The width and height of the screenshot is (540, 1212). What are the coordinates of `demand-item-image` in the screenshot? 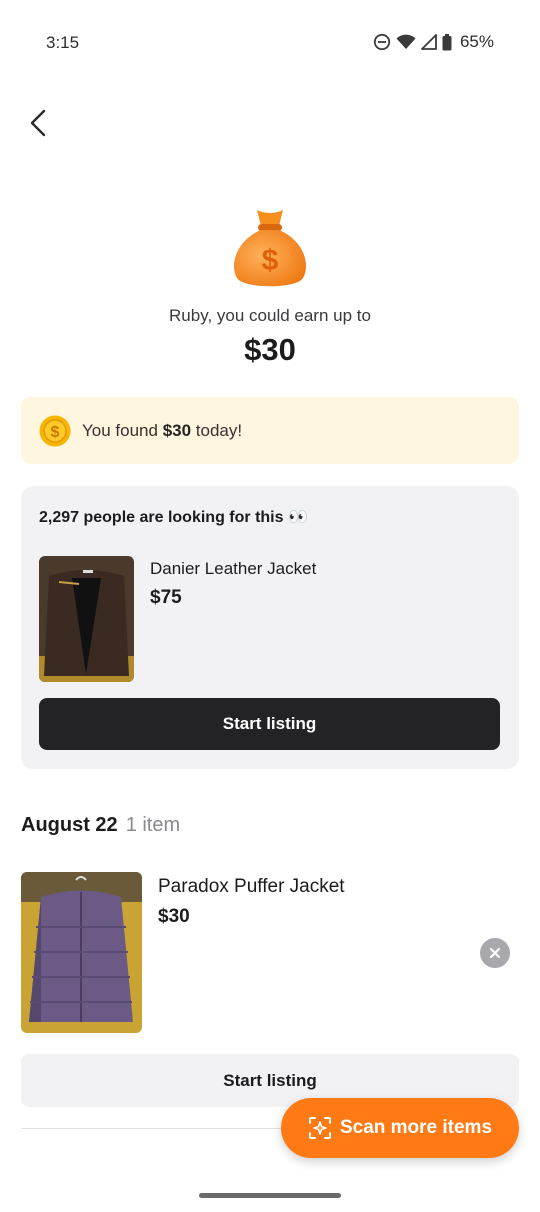 It's located at (86, 619).